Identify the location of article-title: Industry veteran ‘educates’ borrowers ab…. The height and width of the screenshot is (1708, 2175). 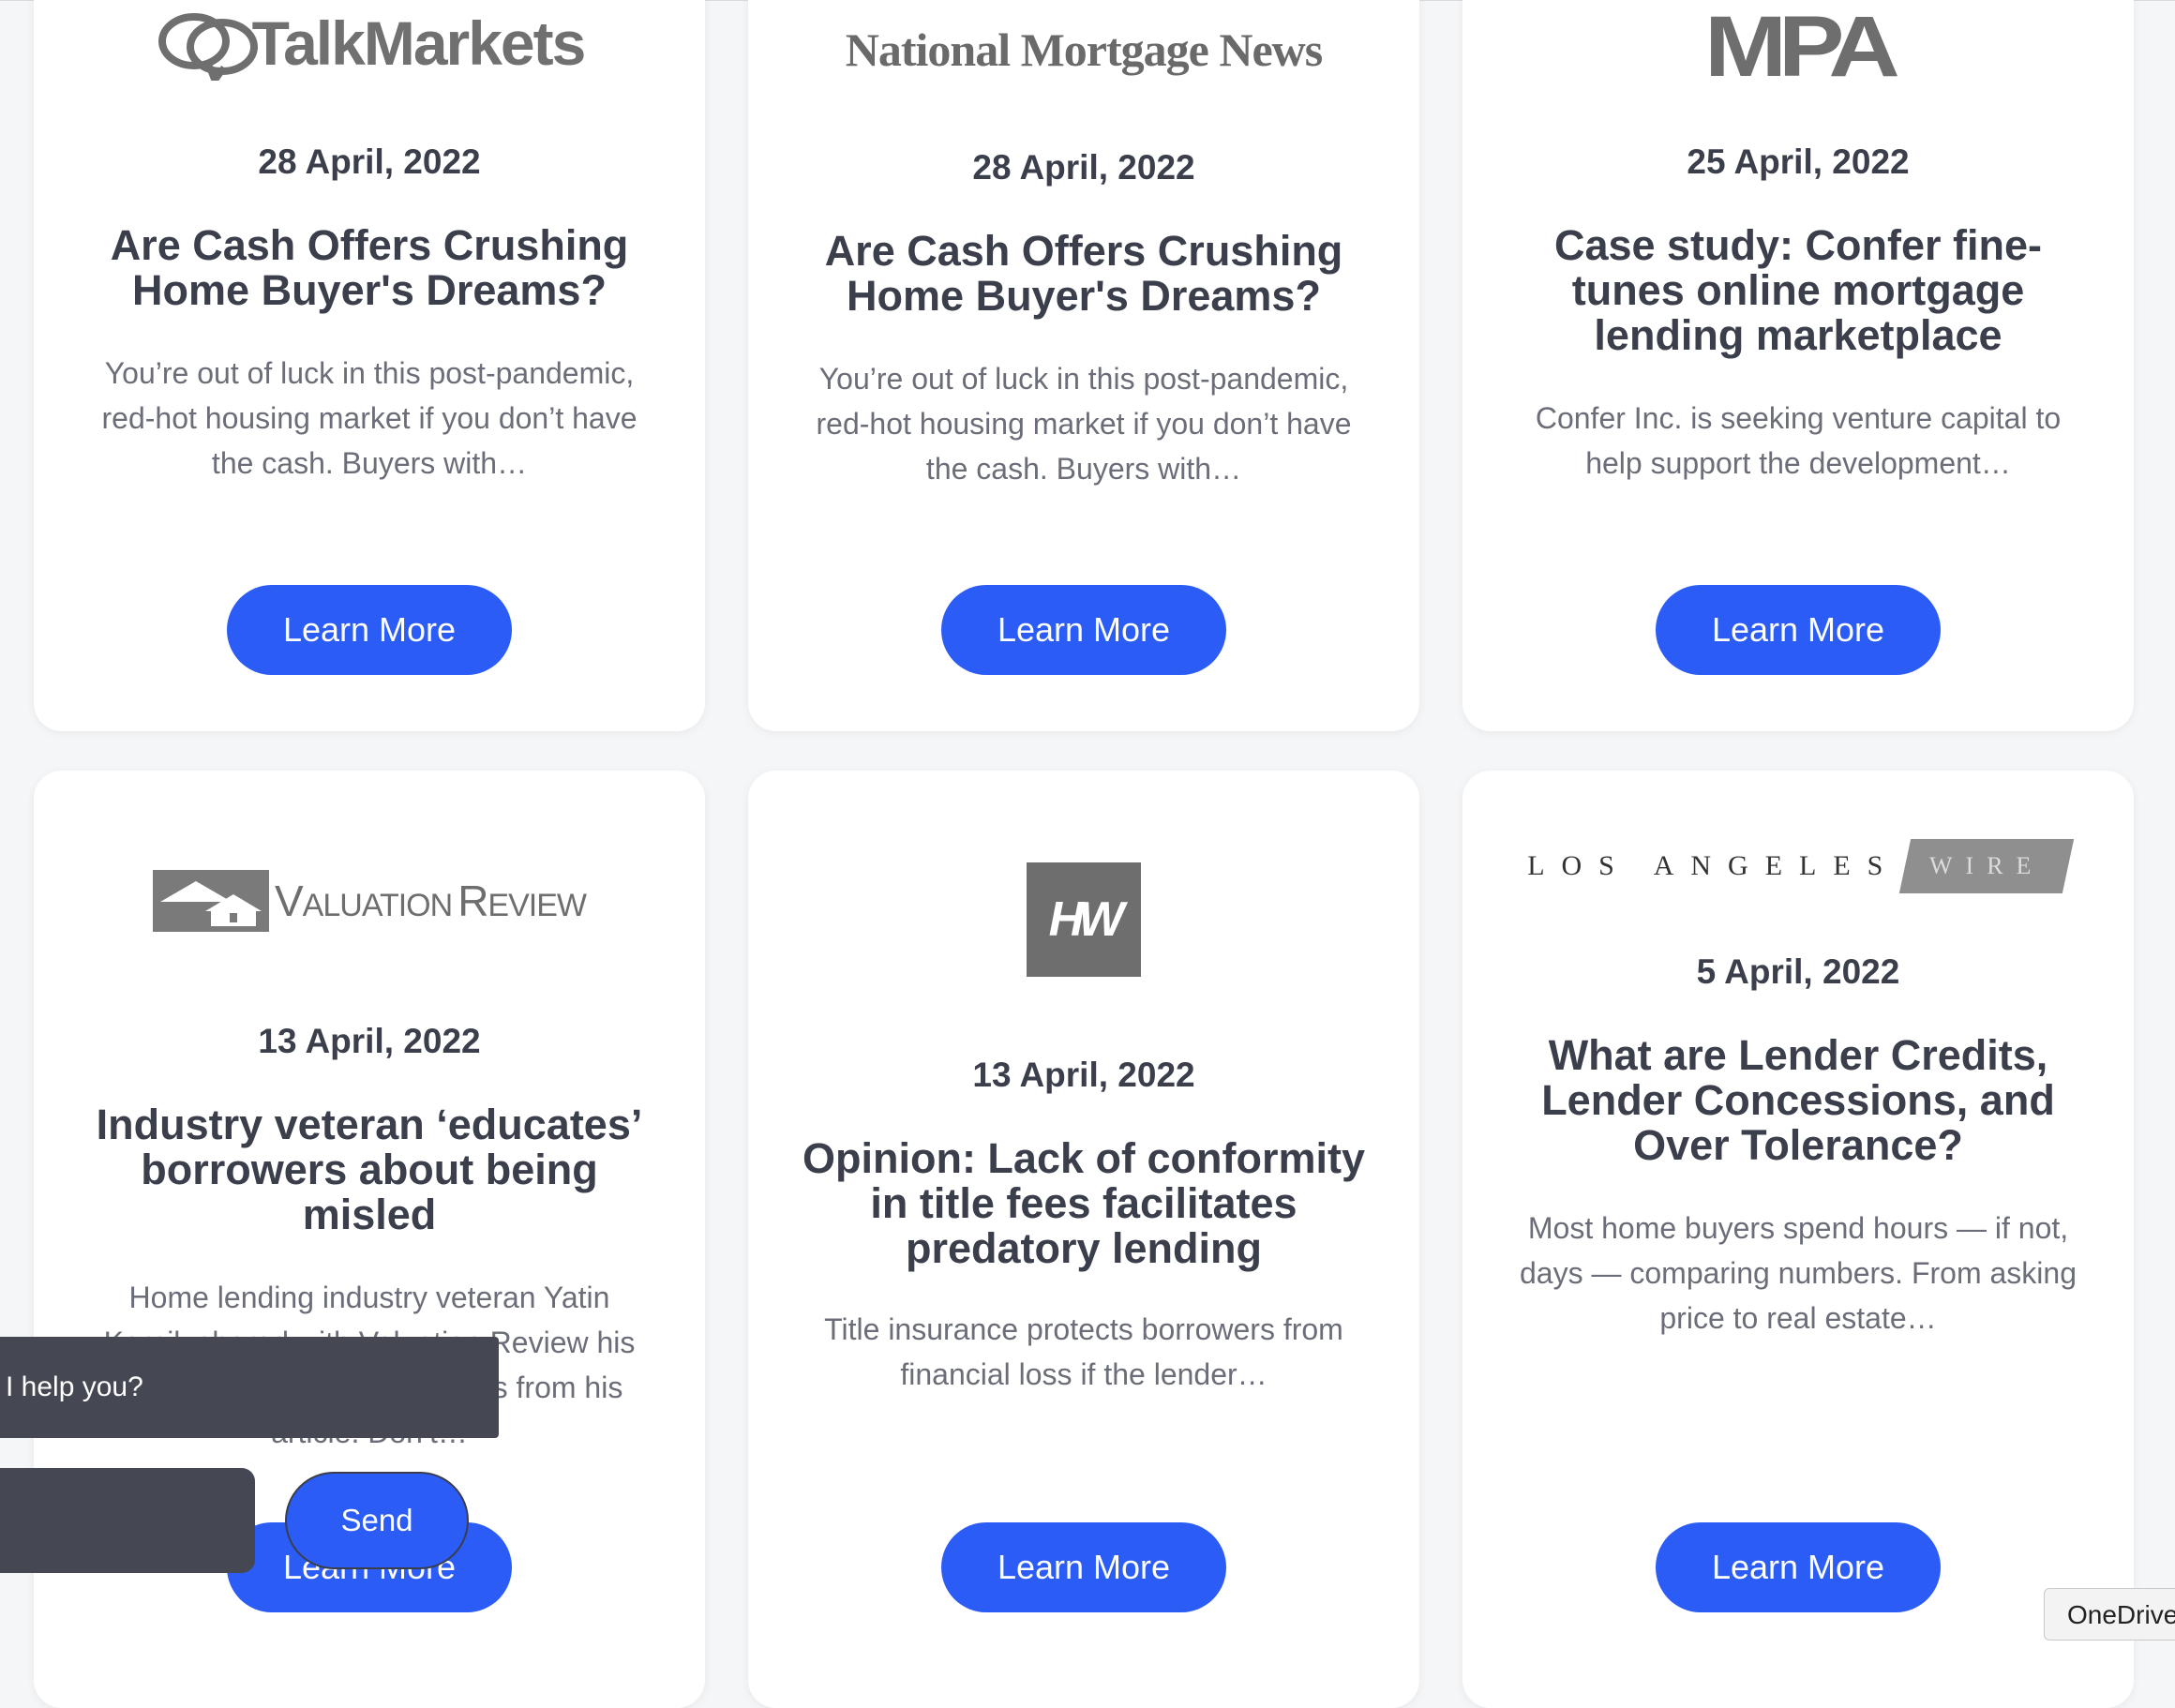
(369, 1169).